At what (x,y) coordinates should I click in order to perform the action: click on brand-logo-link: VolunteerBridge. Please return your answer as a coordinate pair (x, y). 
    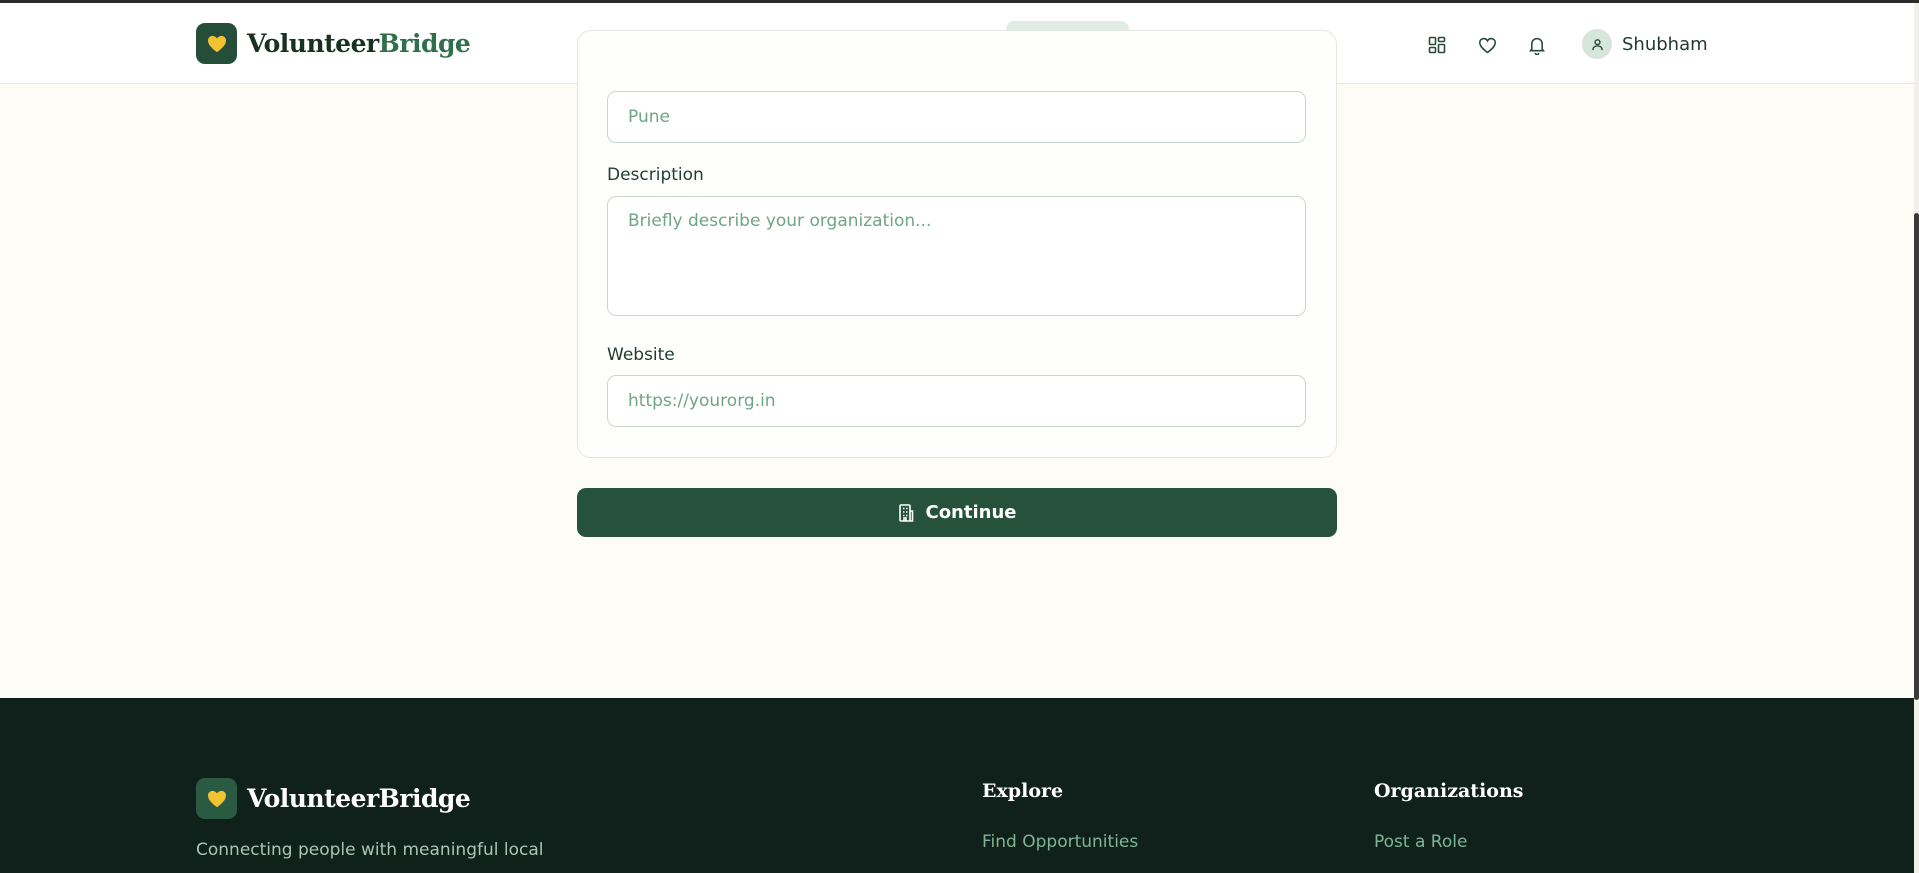
    Looking at the image, I should click on (333, 43).